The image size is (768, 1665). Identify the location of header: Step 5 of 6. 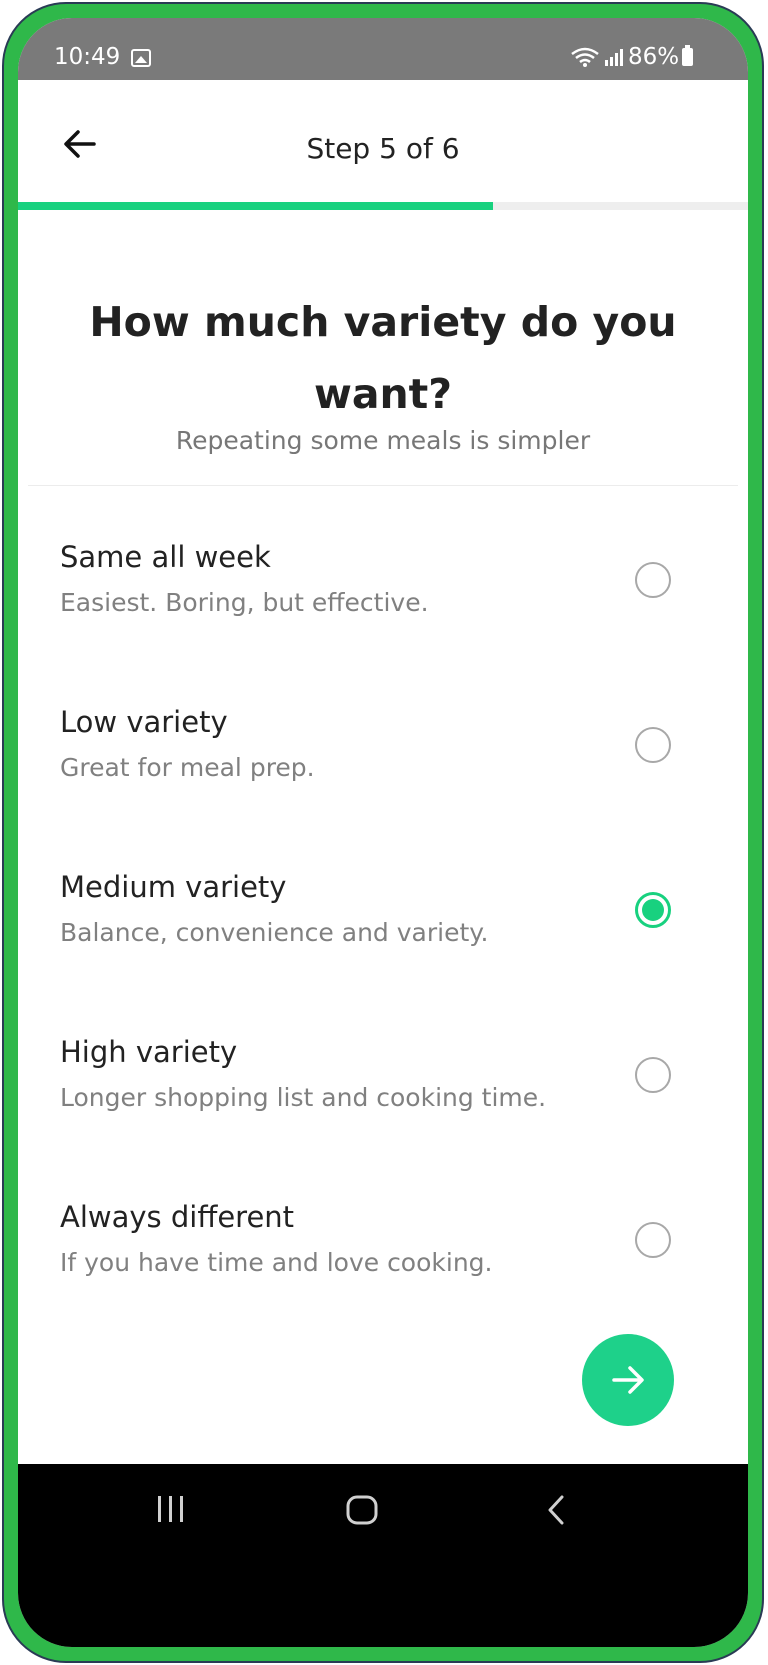
(383, 140).